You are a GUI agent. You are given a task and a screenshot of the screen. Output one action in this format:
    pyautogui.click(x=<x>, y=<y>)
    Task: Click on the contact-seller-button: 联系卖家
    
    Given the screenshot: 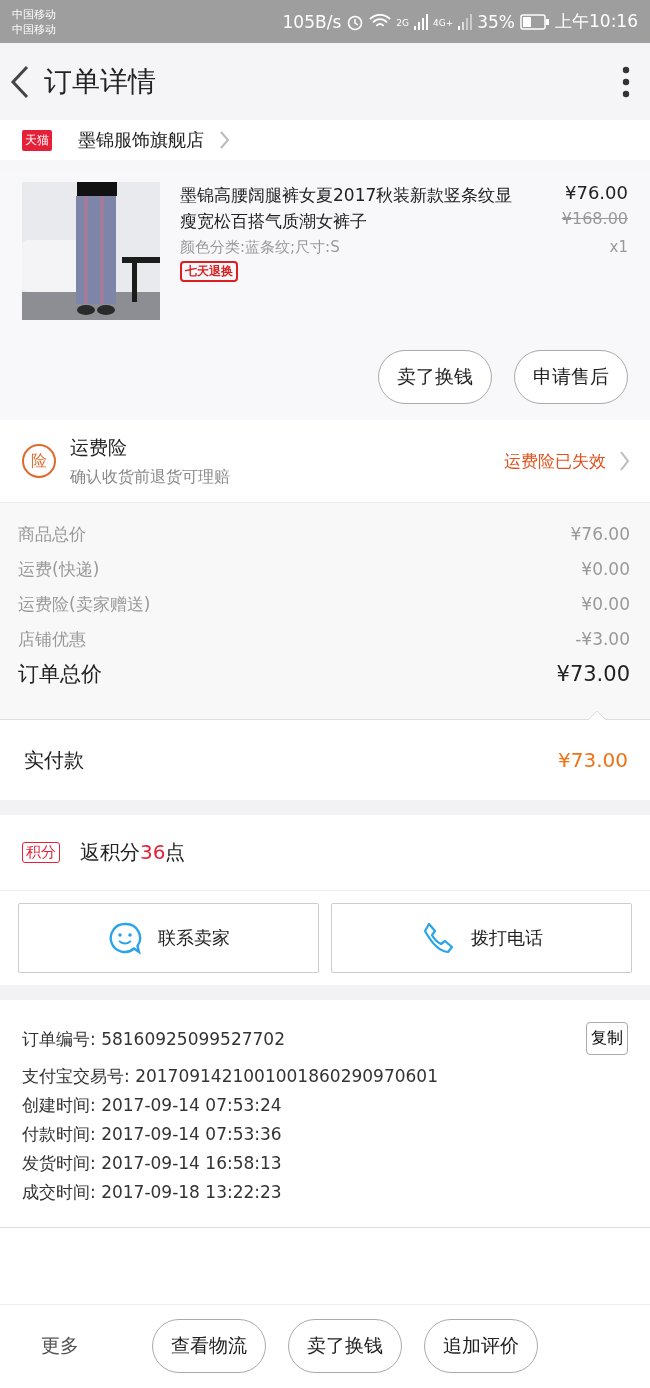 What is the action you would take?
    pyautogui.click(x=168, y=938)
    